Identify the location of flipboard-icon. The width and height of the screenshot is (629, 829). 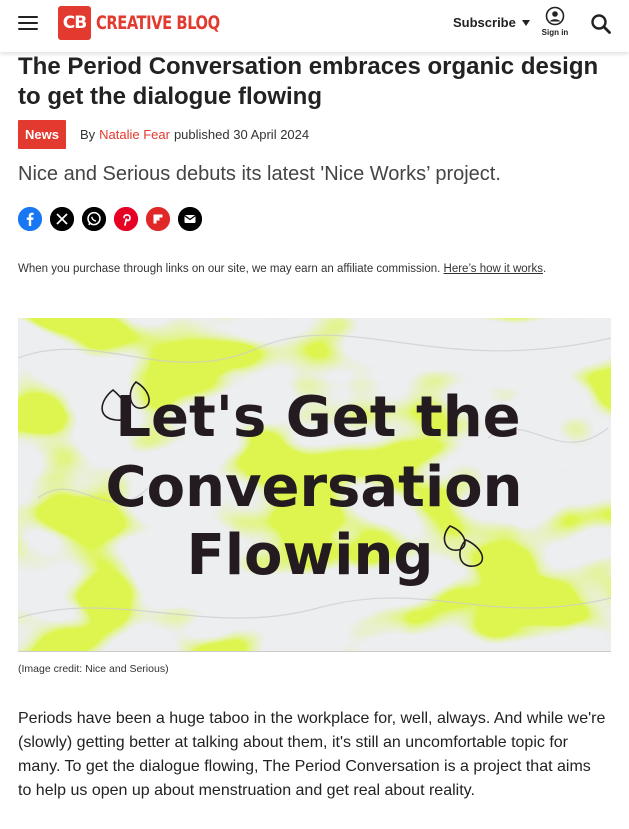
(158, 219).